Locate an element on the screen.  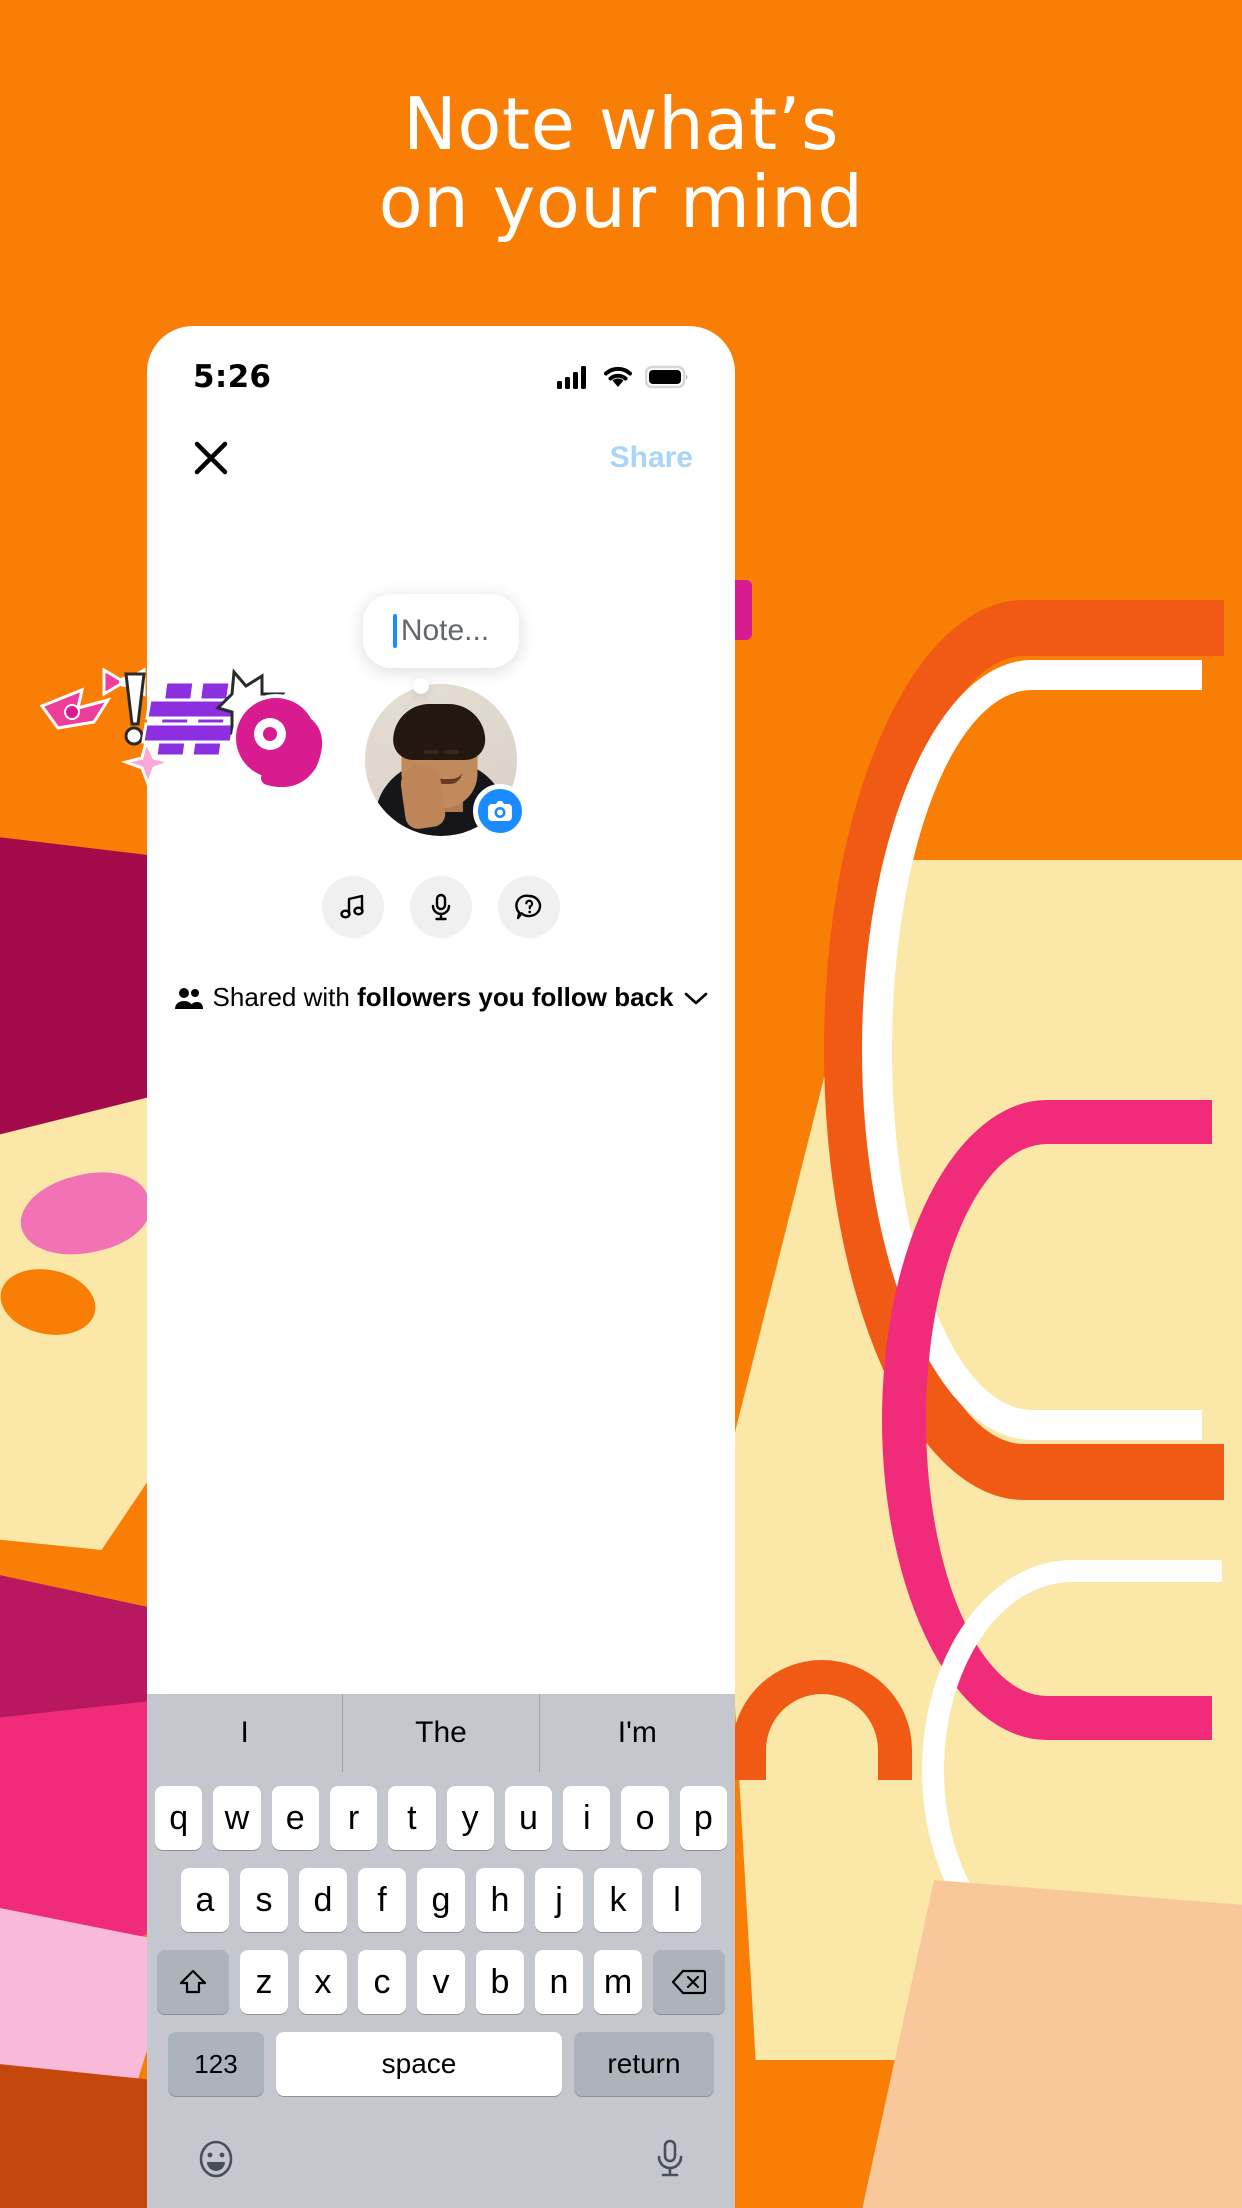
audience-label: Shared with followers you follow back is located at coordinates (443, 997).